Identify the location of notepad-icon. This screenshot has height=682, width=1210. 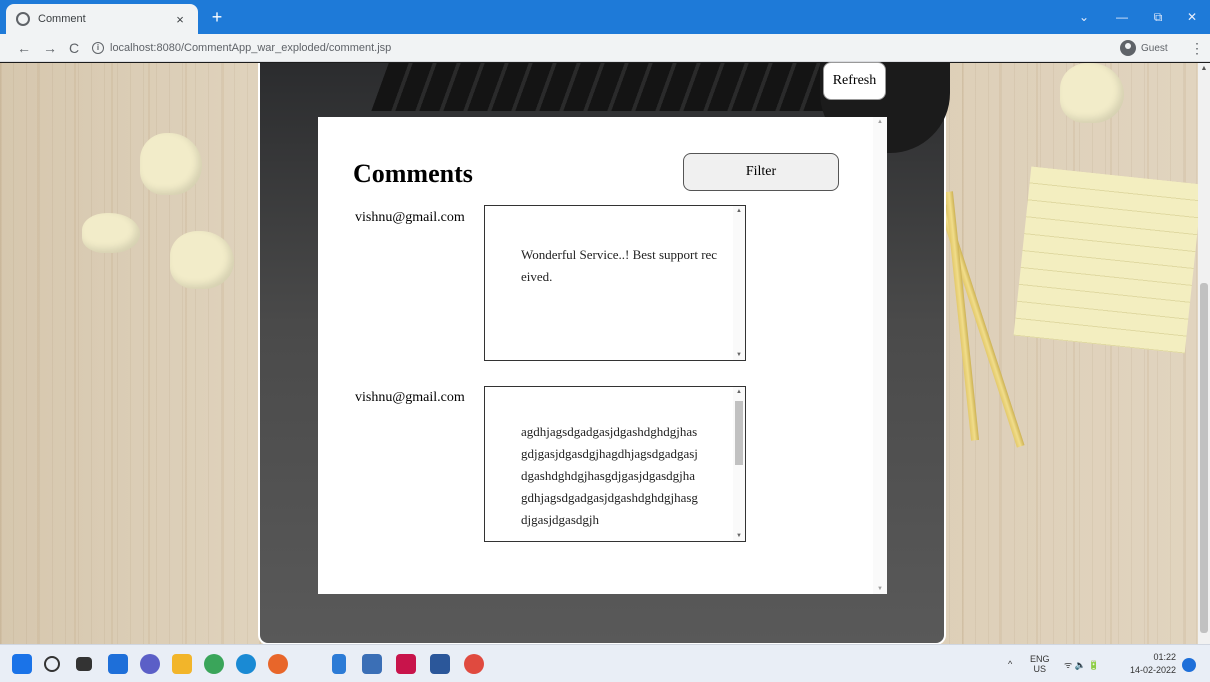
(339, 664).